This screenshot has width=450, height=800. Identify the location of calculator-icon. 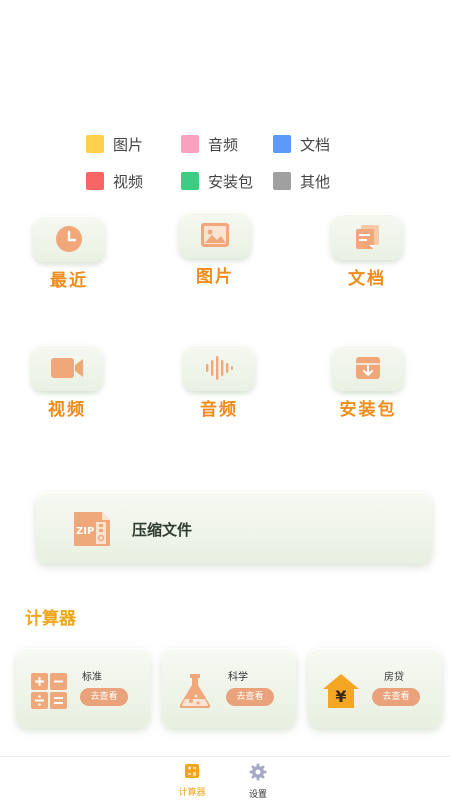
(49, 691).